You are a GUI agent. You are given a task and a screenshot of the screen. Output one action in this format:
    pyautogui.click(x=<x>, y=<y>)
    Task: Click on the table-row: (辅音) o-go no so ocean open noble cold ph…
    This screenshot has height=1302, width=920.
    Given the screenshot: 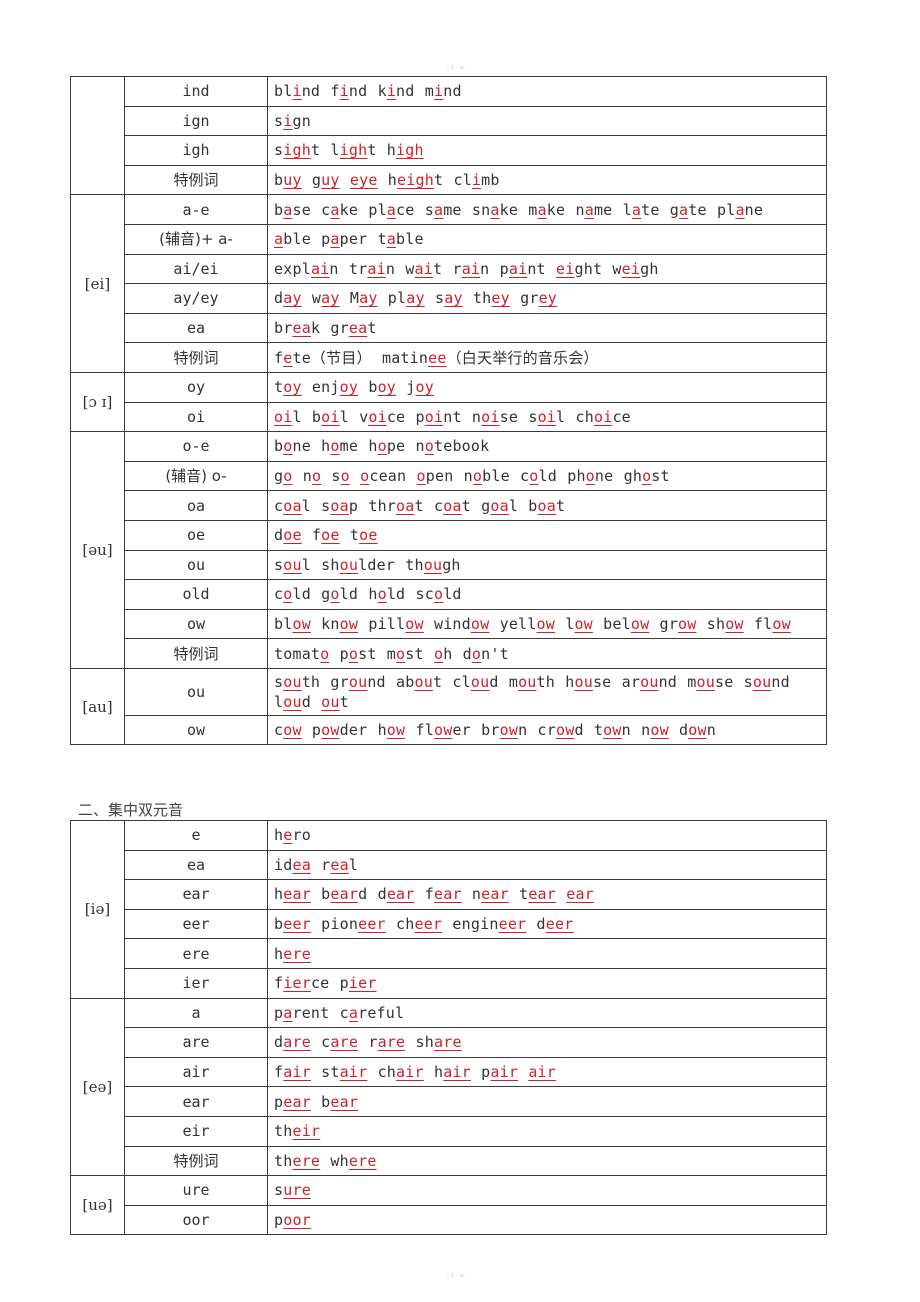 What is the action you would take?
    pyautogui.click(x=449, y=476)
    